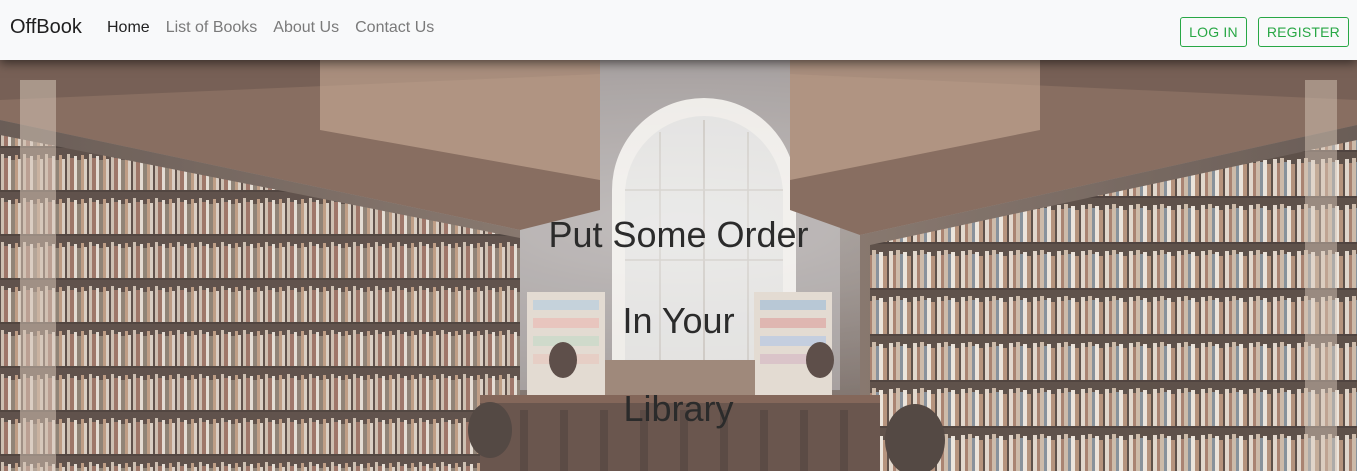  What do you see at coordinates (678, 408) in the screenshot?
I see `hero-line-3: Library` at bounding box center [678, 408].